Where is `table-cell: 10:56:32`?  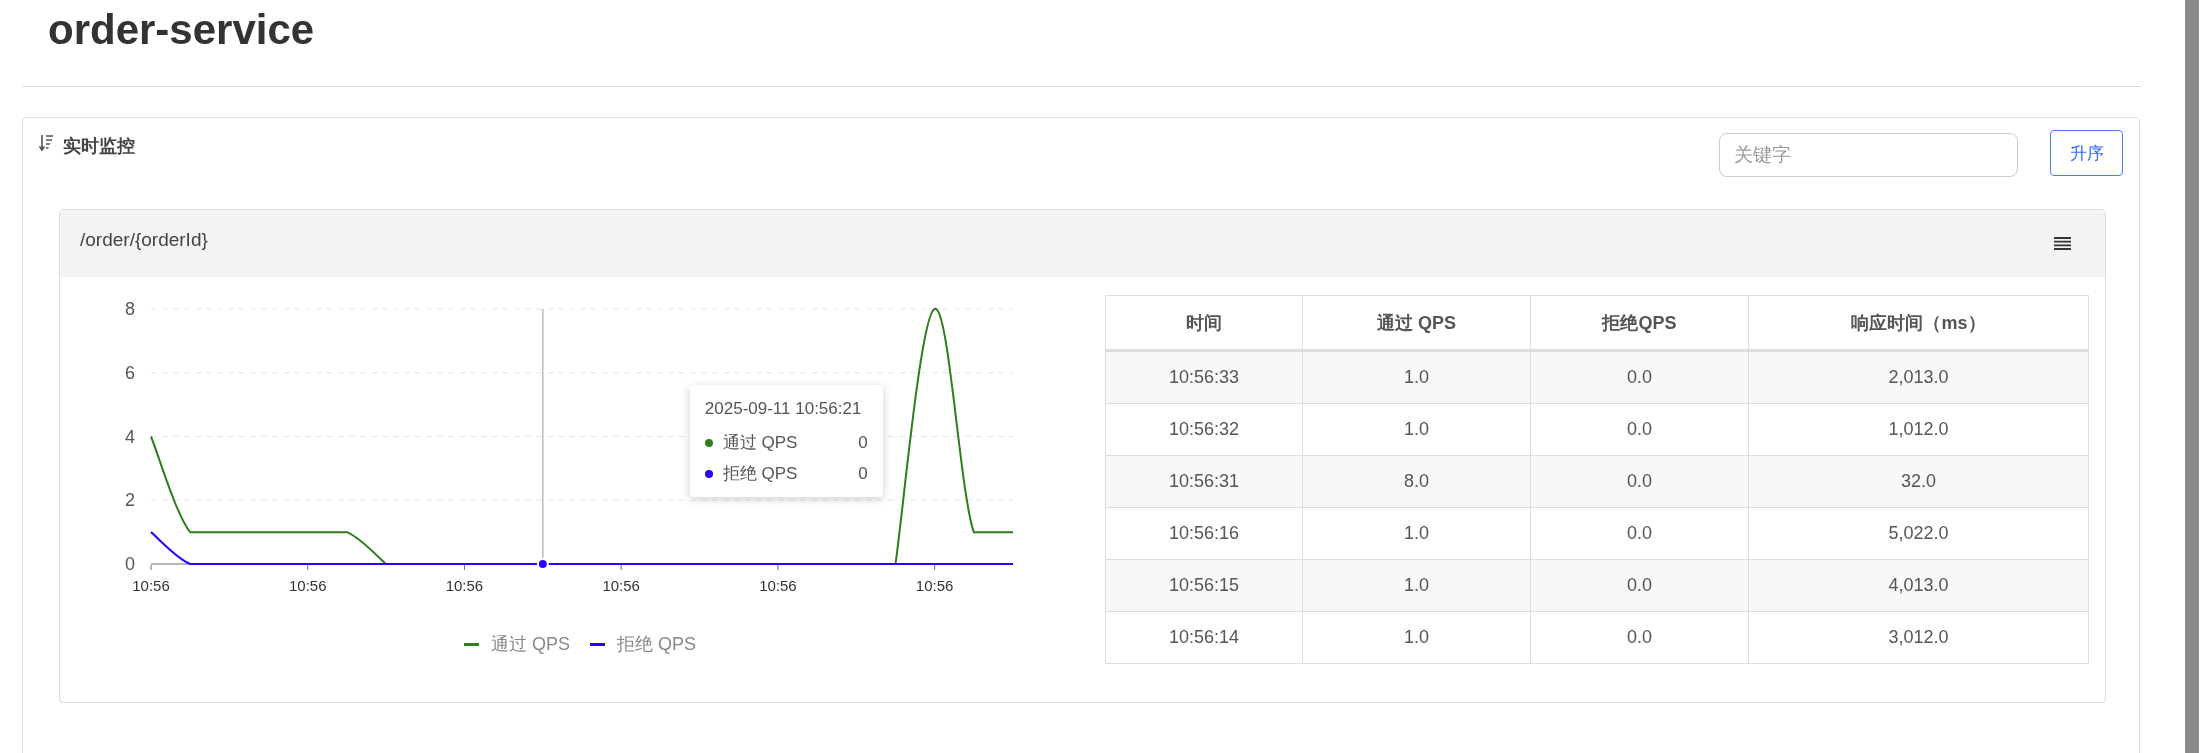
table-cell: 10:56:32 is located at coordinates (1204, 429).